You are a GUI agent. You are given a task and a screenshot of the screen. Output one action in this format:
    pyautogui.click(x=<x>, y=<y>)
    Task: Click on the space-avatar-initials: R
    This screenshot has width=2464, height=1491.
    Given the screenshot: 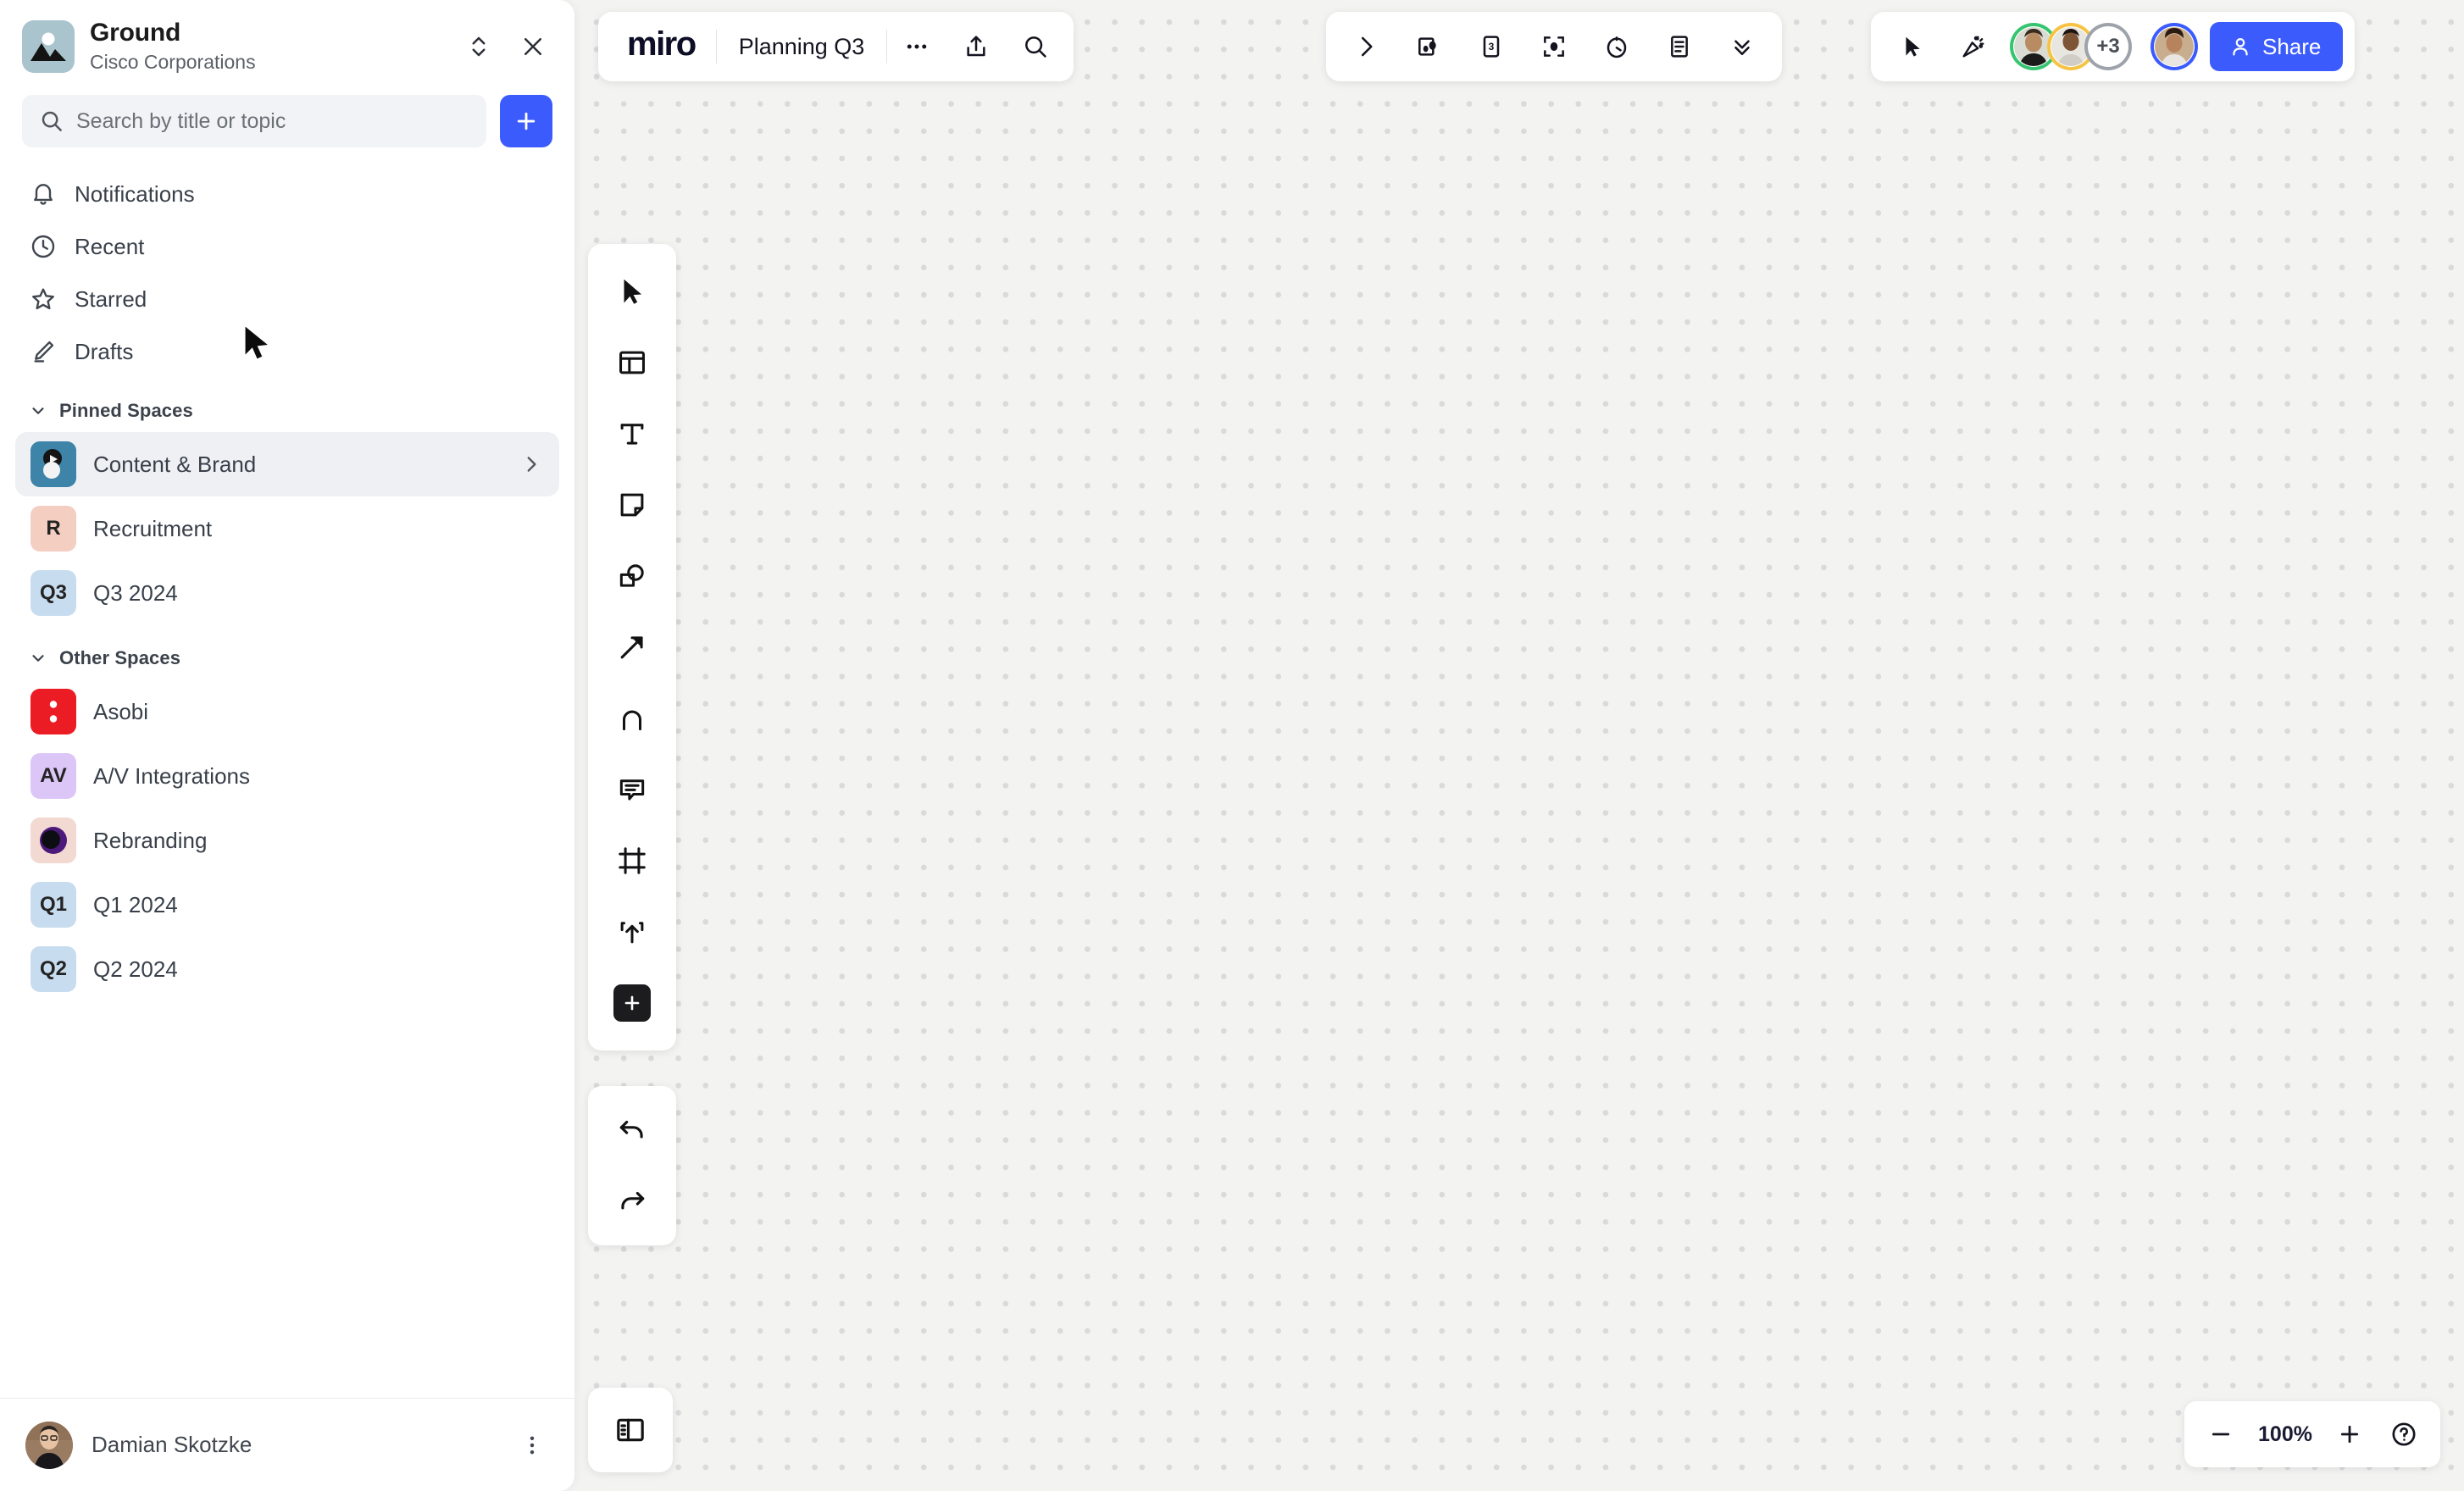 What is the action you would take?
    pyautogui.click(x=54, y=528)
    